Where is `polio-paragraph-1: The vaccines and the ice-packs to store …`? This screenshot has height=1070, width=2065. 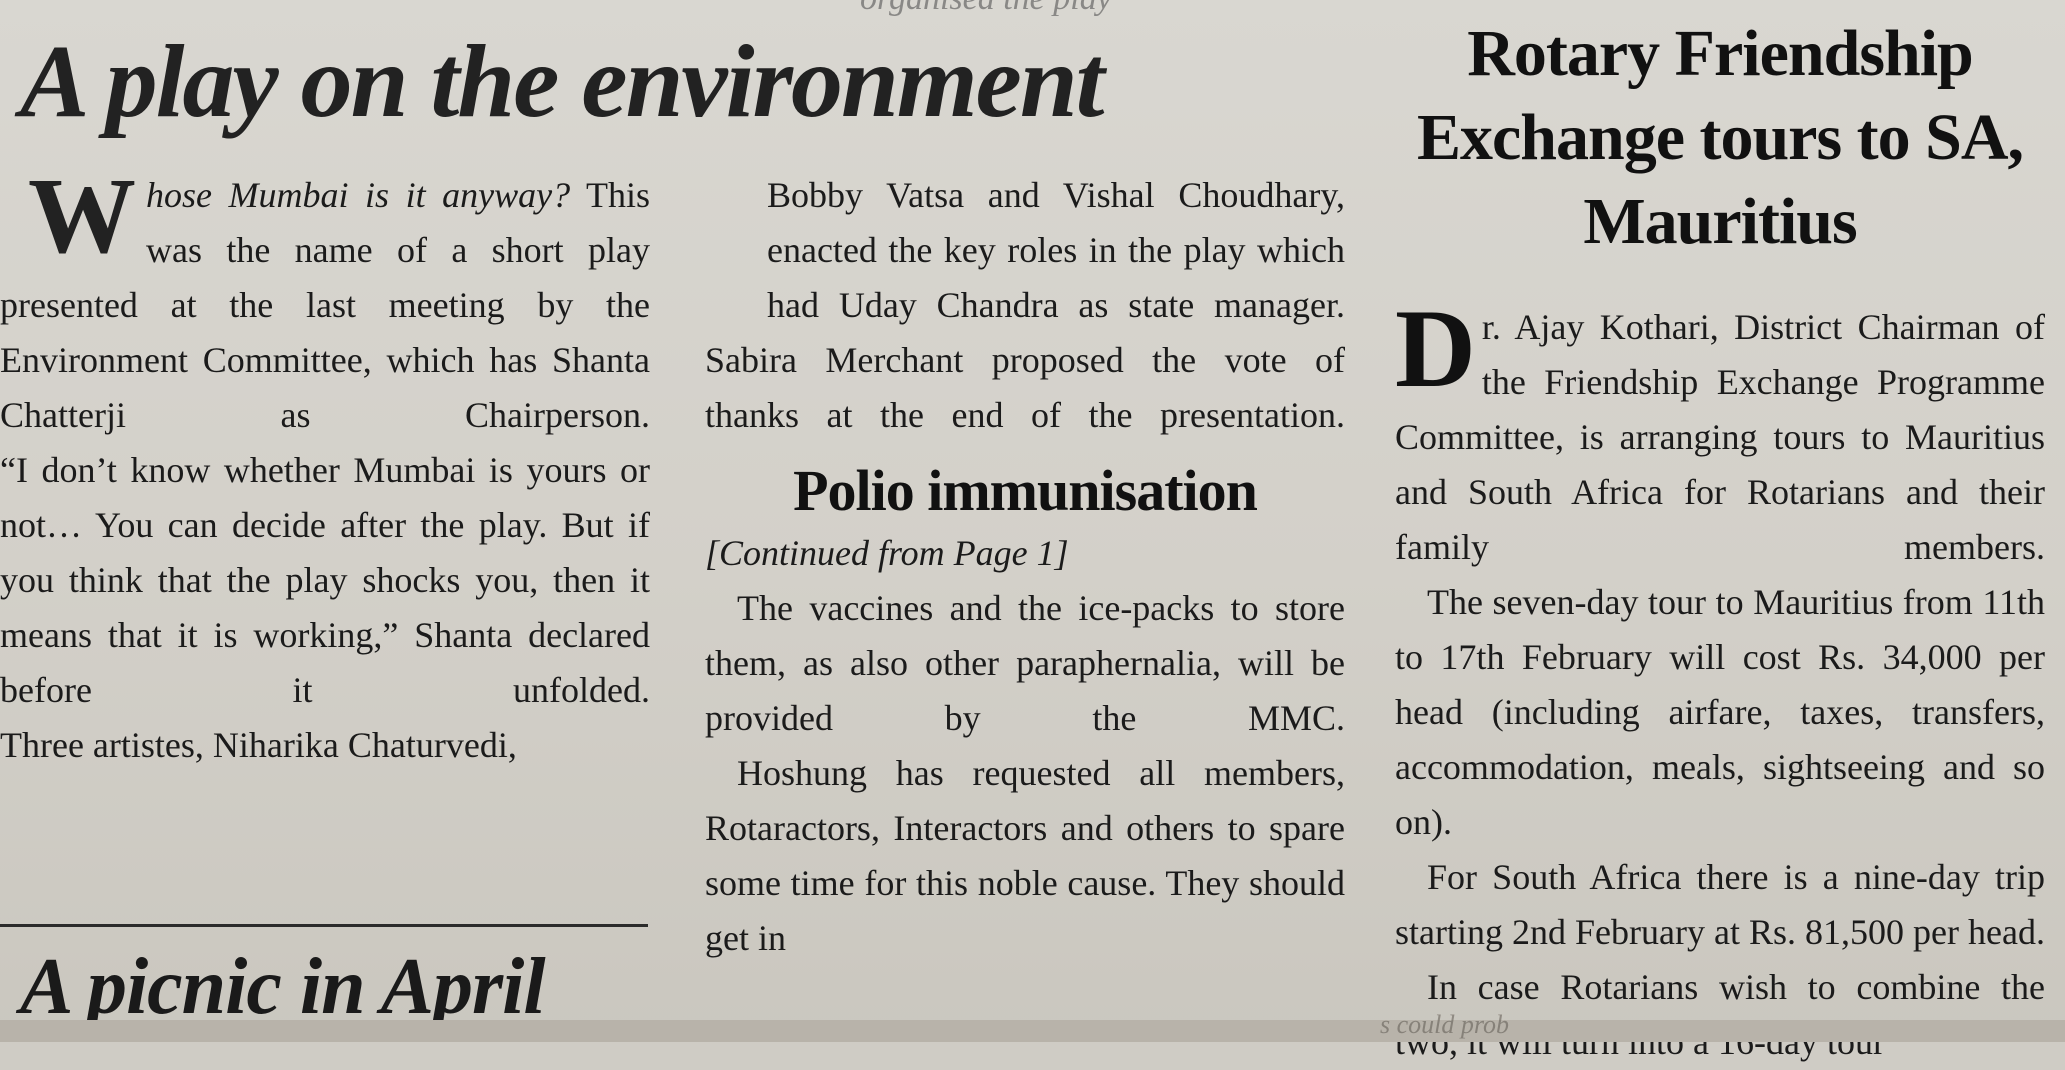 polio-paragraph-1: The vaccines and the ice-packs to store … is located at coordinates (1025, 663).